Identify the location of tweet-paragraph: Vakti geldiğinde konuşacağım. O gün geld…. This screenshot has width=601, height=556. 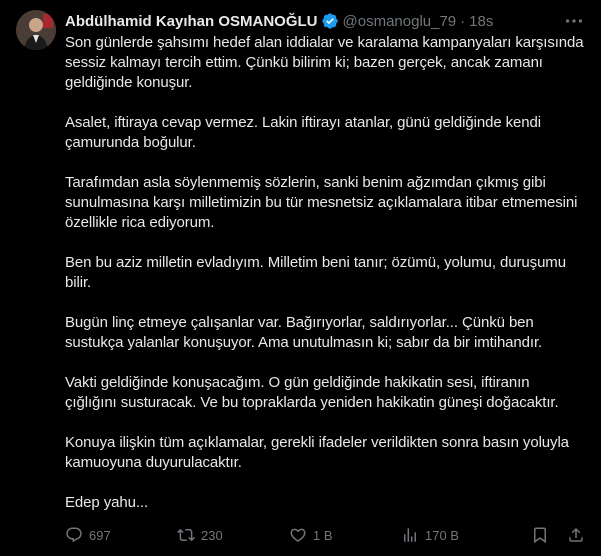
(312, 392).